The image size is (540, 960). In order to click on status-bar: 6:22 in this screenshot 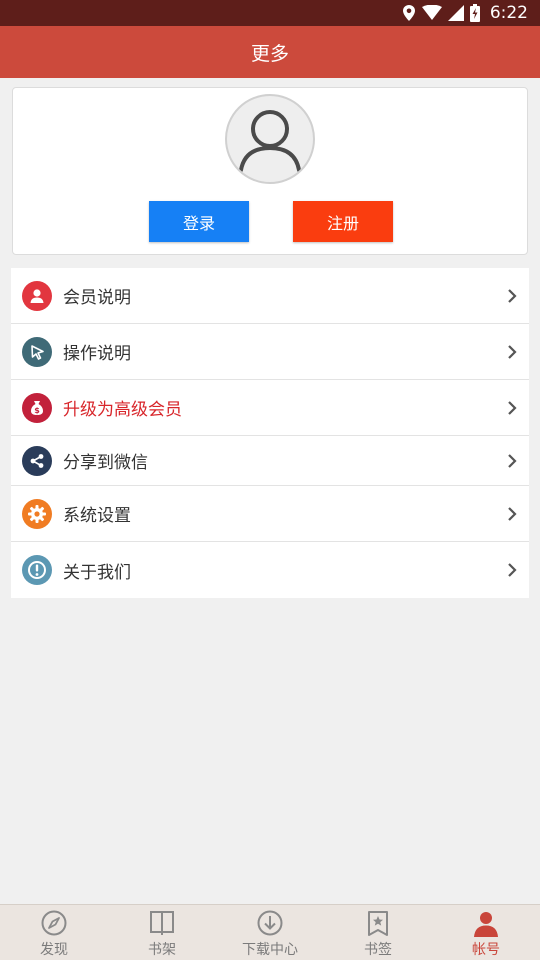, I will do `click(270, 13)`.